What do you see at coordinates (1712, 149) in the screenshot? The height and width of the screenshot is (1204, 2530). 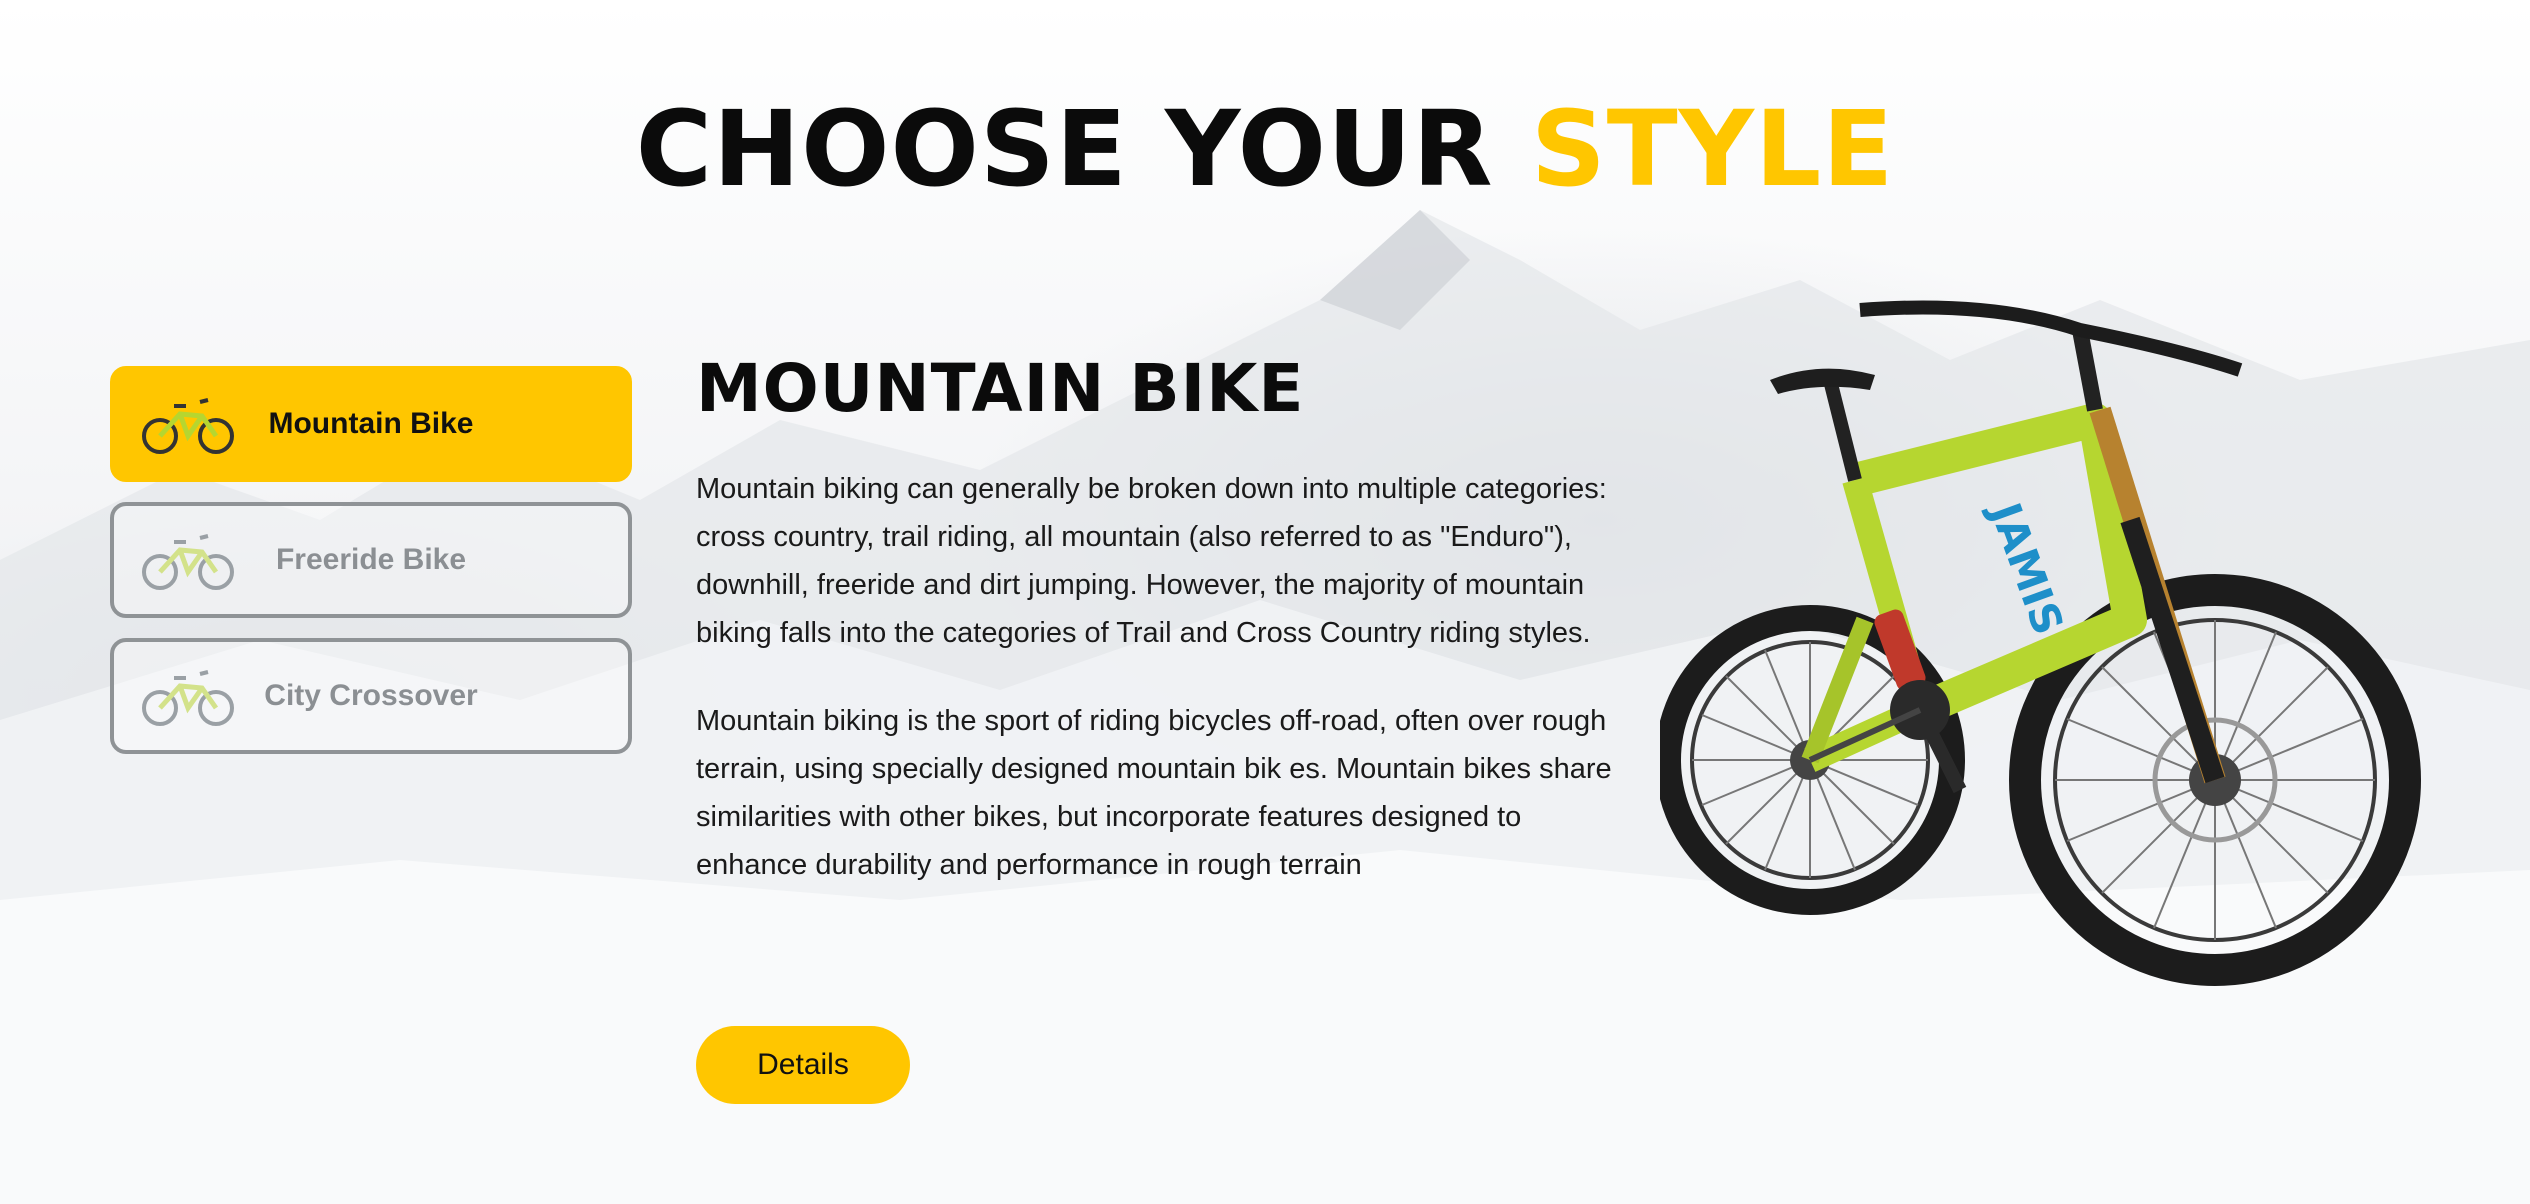 I see `title-accent: STYLE` at bounding box center [1712, 149].